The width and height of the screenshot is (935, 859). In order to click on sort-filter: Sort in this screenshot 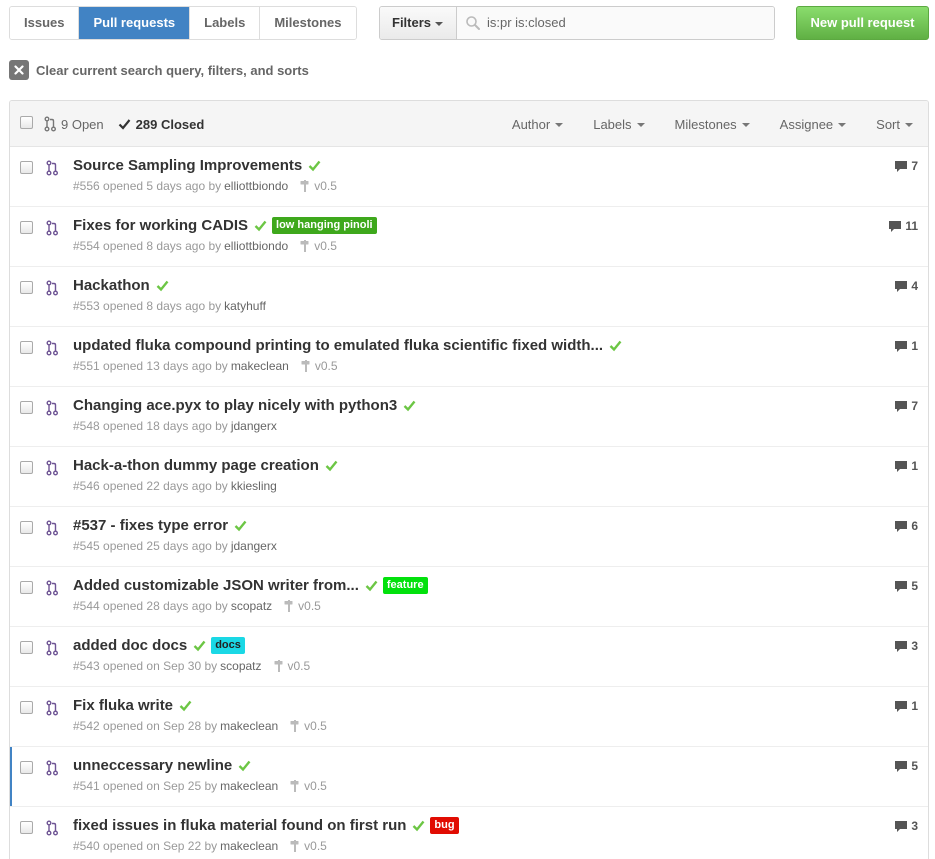, I will do `click(894, 124)`.